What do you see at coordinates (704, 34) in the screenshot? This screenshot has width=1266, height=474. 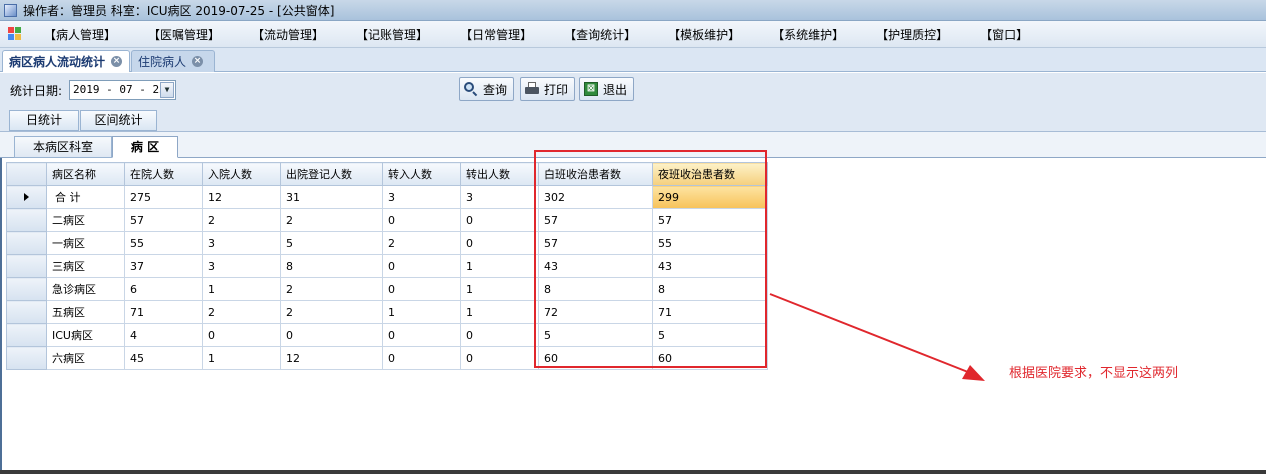 I see `menu-template-maintenance: 【模板维护】` at bounding box center [704, 34].